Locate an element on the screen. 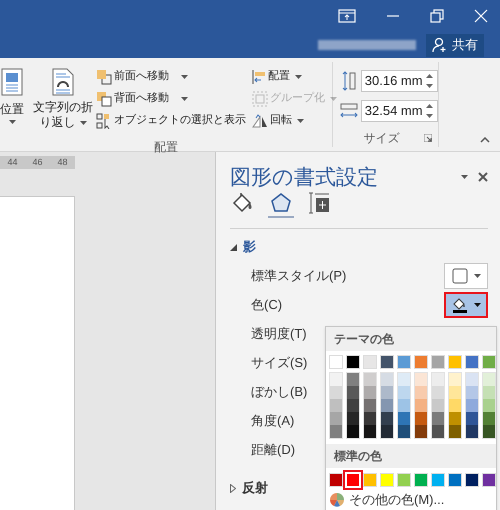 The image size is (500, 510). field-label: 角度(A) is located at coordinates (272, 421).